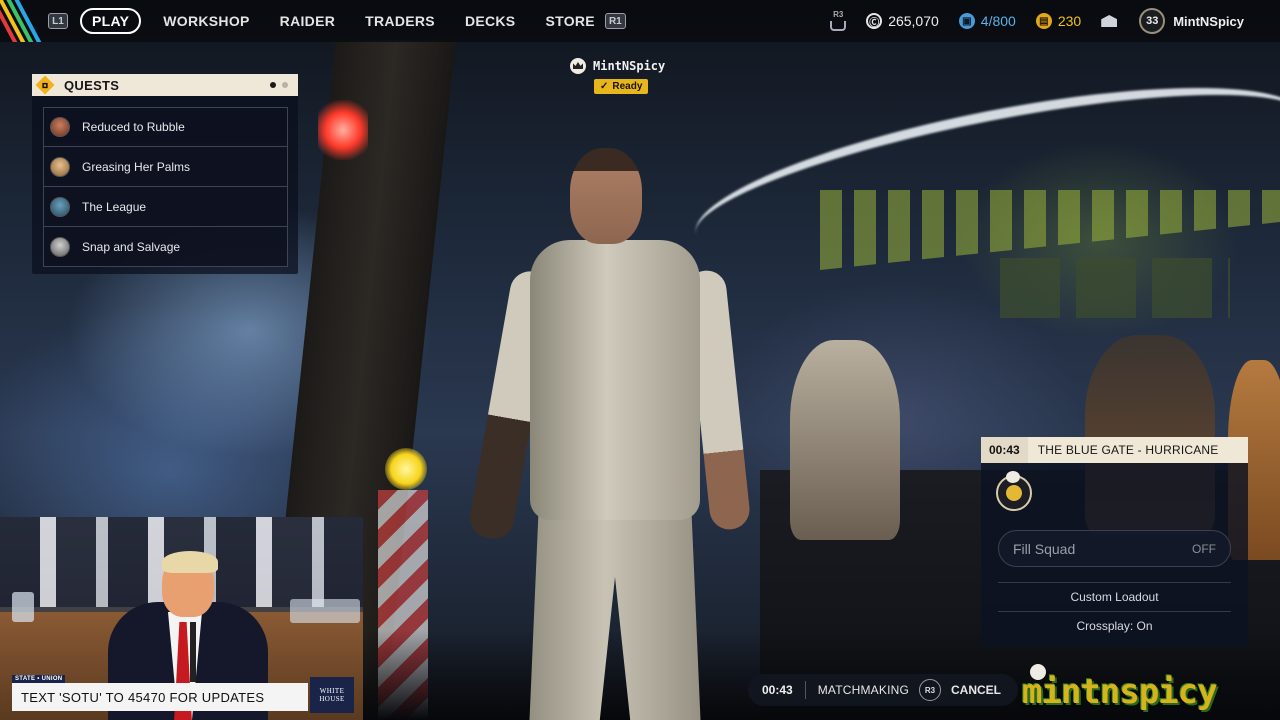  I want to click on network-logo-line: HOUSE, so click(332, 699).